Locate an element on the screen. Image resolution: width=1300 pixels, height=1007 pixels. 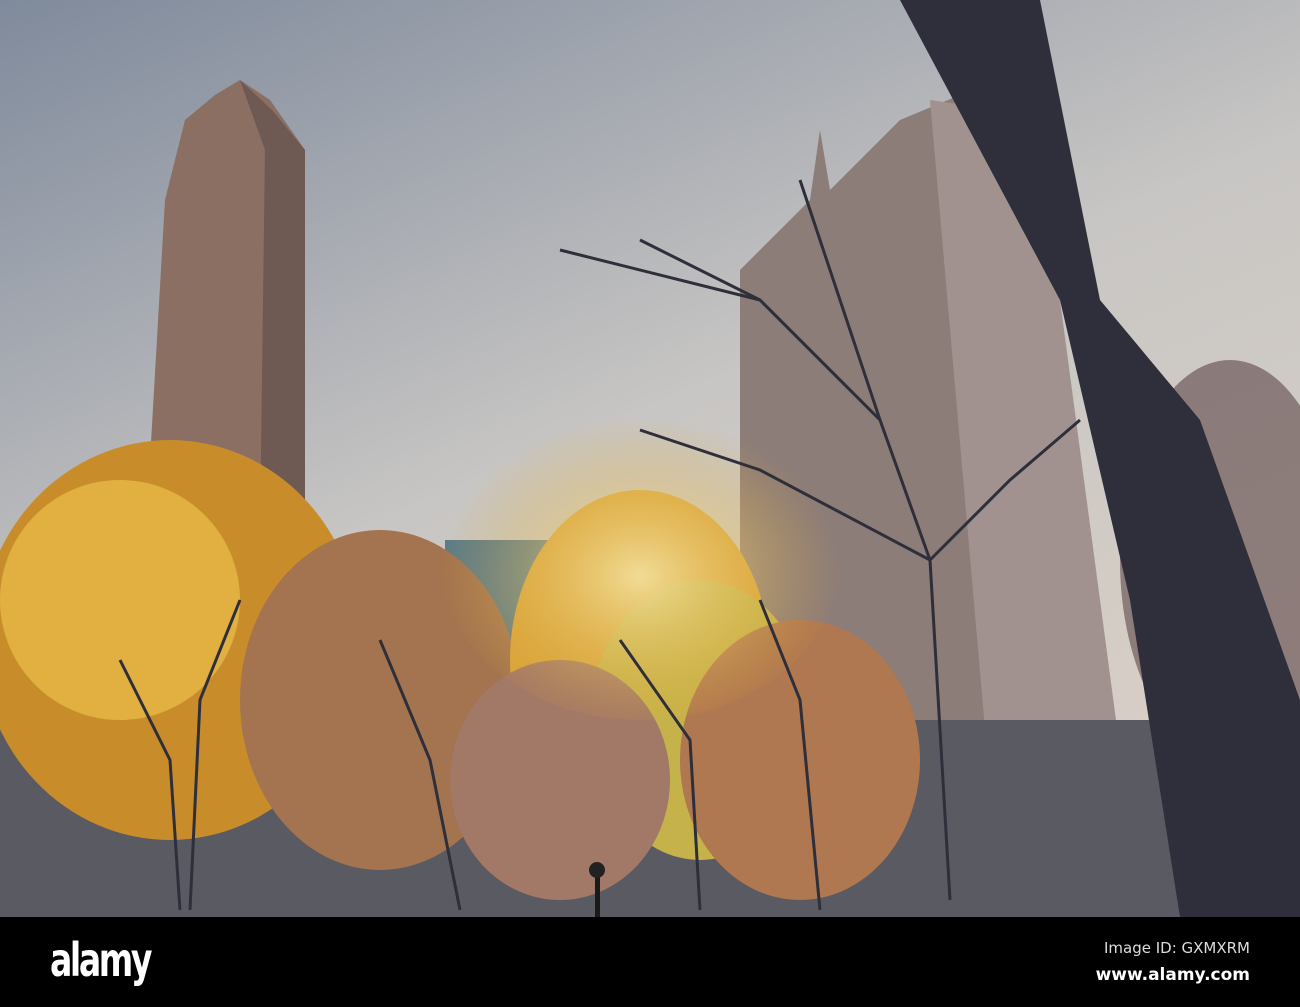
image-id: Image ID: GXMXRM is located at coordinates (1176, 948).